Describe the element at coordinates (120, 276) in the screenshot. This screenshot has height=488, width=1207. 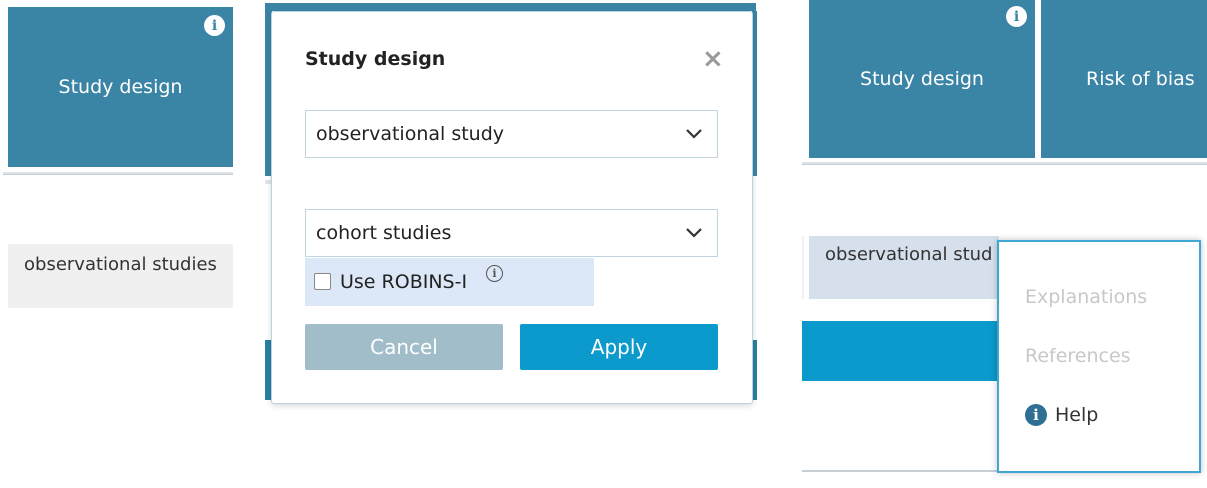
I see `observational-studies-cell: observational studies` at that location.